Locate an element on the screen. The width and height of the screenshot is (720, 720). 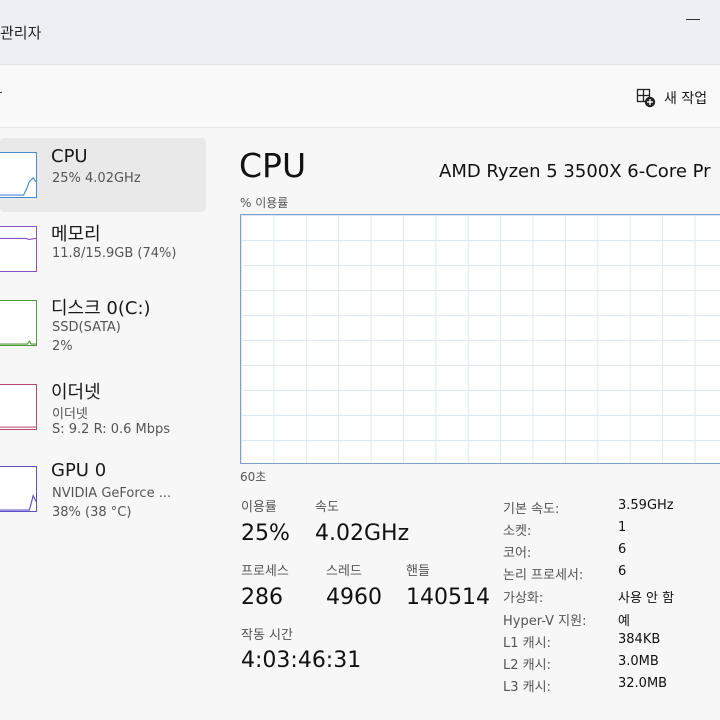
uptime-value: 4:03:46:31 is located at coordinates (301, 660).